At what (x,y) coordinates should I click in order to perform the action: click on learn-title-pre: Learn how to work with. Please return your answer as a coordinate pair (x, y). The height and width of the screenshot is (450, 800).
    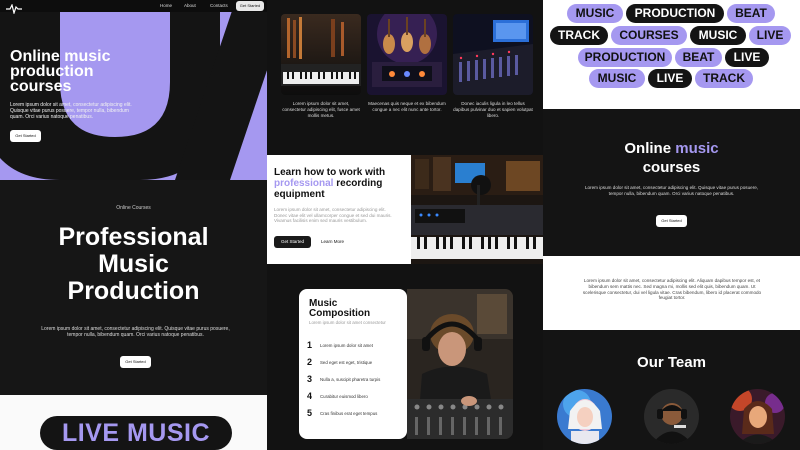
    Looking at the image, I should click on (330, 172).